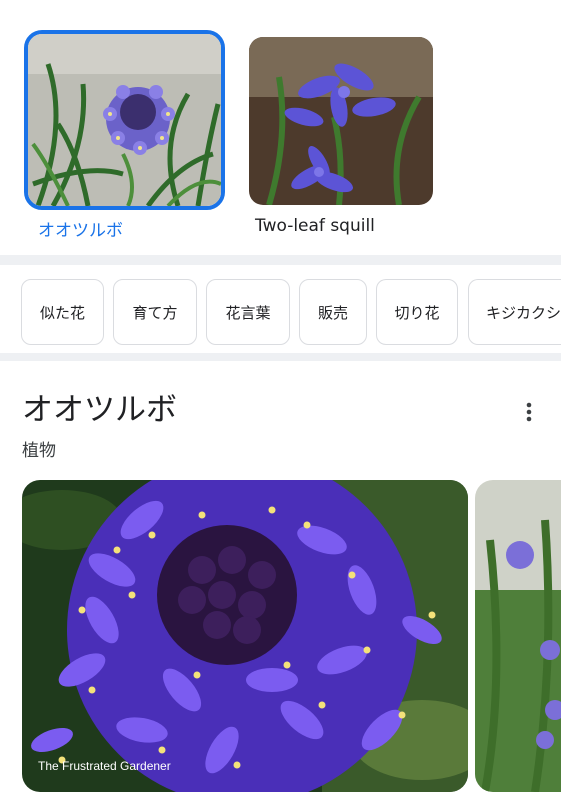  What do you see at coordinates (333, 312) in the screenshot?
I see `chip-for-sale: 販売` at bounding box center [333, 312].